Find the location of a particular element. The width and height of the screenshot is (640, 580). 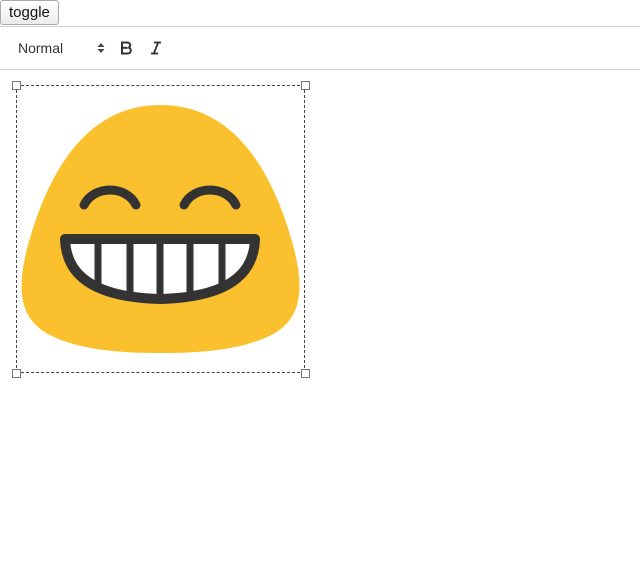

resize-handle-top-right is located at coordinates (305, 85).